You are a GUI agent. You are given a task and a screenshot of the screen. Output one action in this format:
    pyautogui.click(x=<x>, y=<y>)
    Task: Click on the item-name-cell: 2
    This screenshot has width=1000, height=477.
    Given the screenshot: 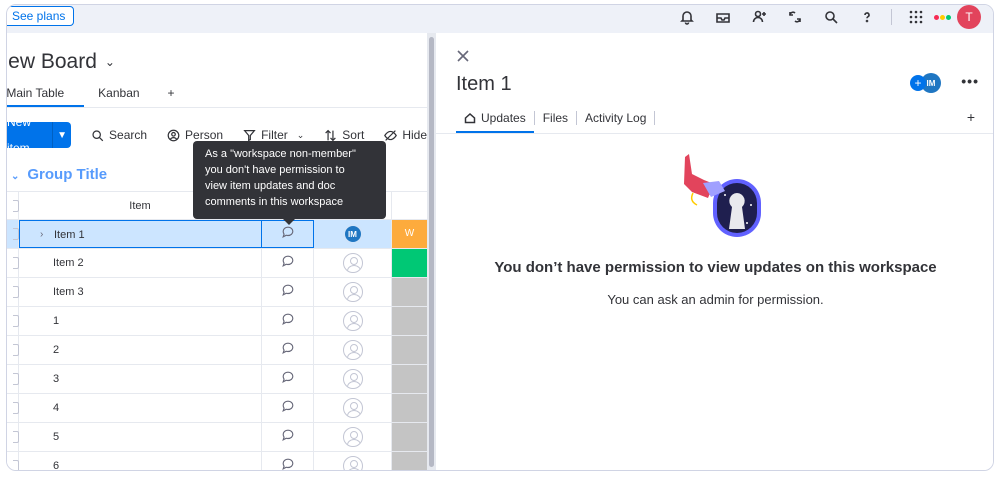 What is the action you would take?
    pyautogui.click(x=140, y=350)
    